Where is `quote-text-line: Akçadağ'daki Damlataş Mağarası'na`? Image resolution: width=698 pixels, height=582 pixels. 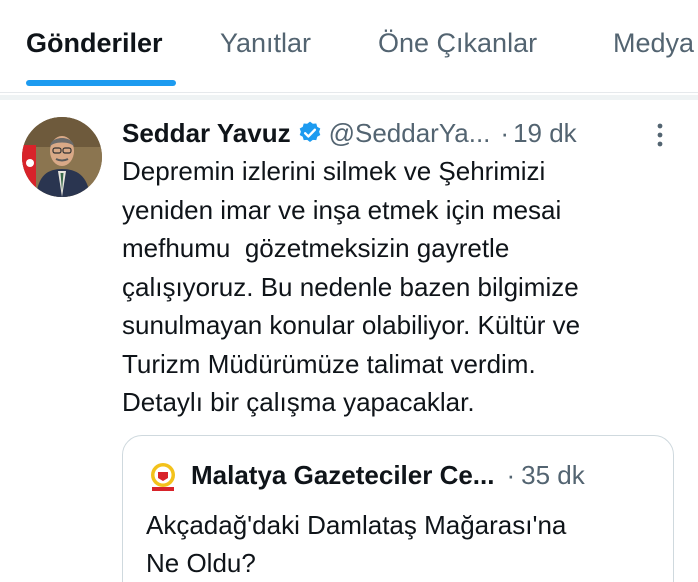 quote-text-line: Akçadağ'daki Damlataş Mağarası'na is located at coordinates (356, 525).